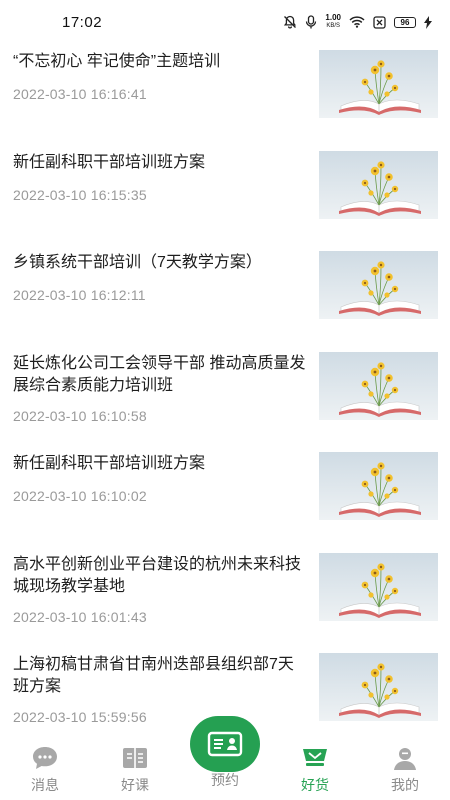  What do you see at coordinates (45, 758) in the screenshot?
I see `chat-bubble-icon` at bounding box center [45, 758].